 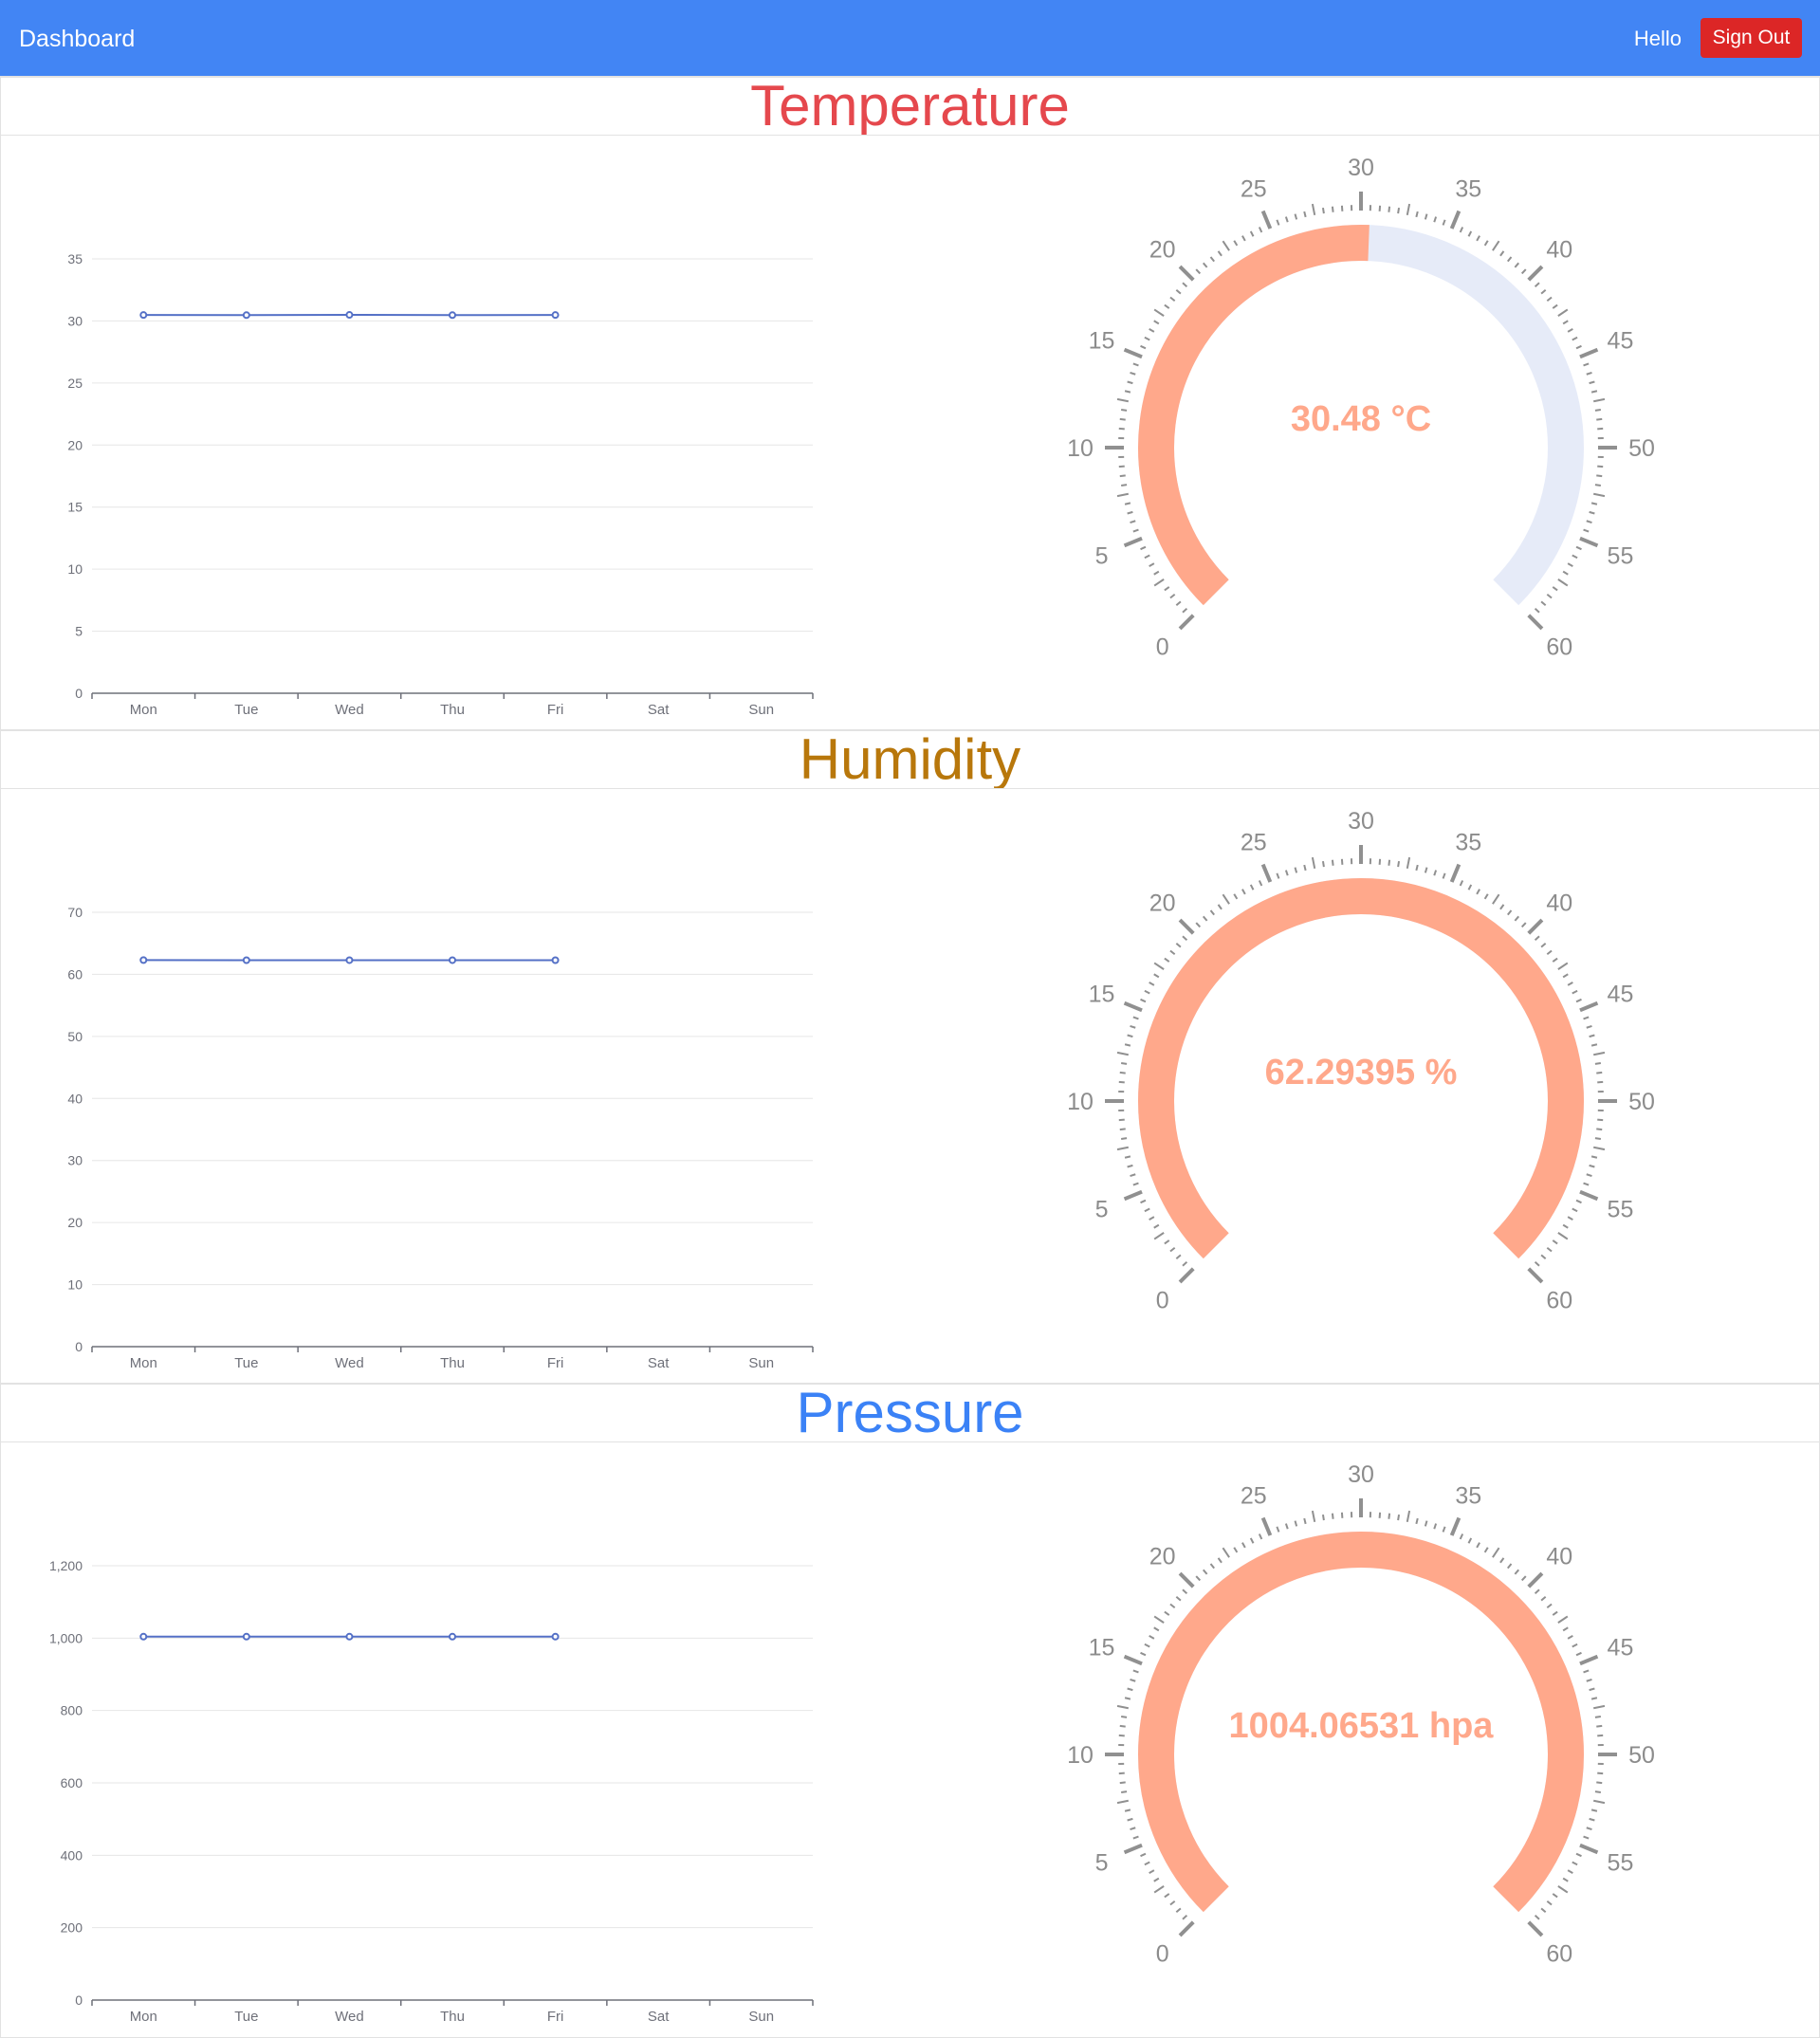 I want to click on y-tick-label: 800, so click(x=72, y=1710).